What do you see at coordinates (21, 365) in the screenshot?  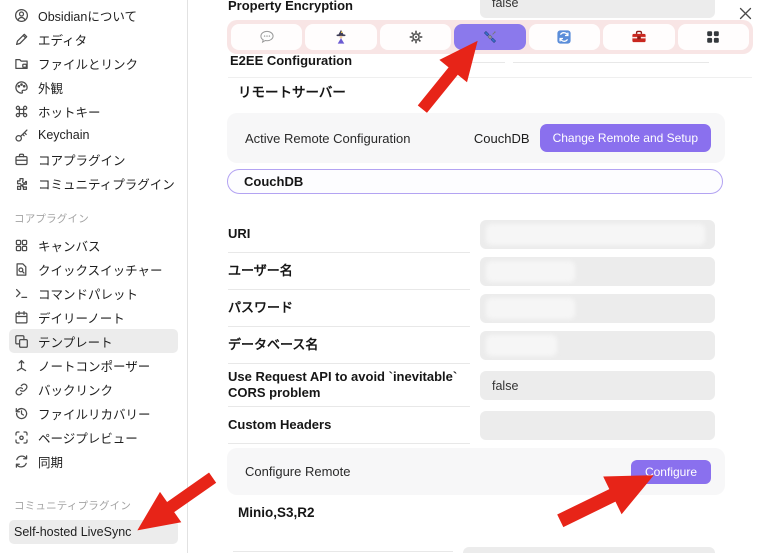 I see `merge-icon` at bounding box center [21, 365].